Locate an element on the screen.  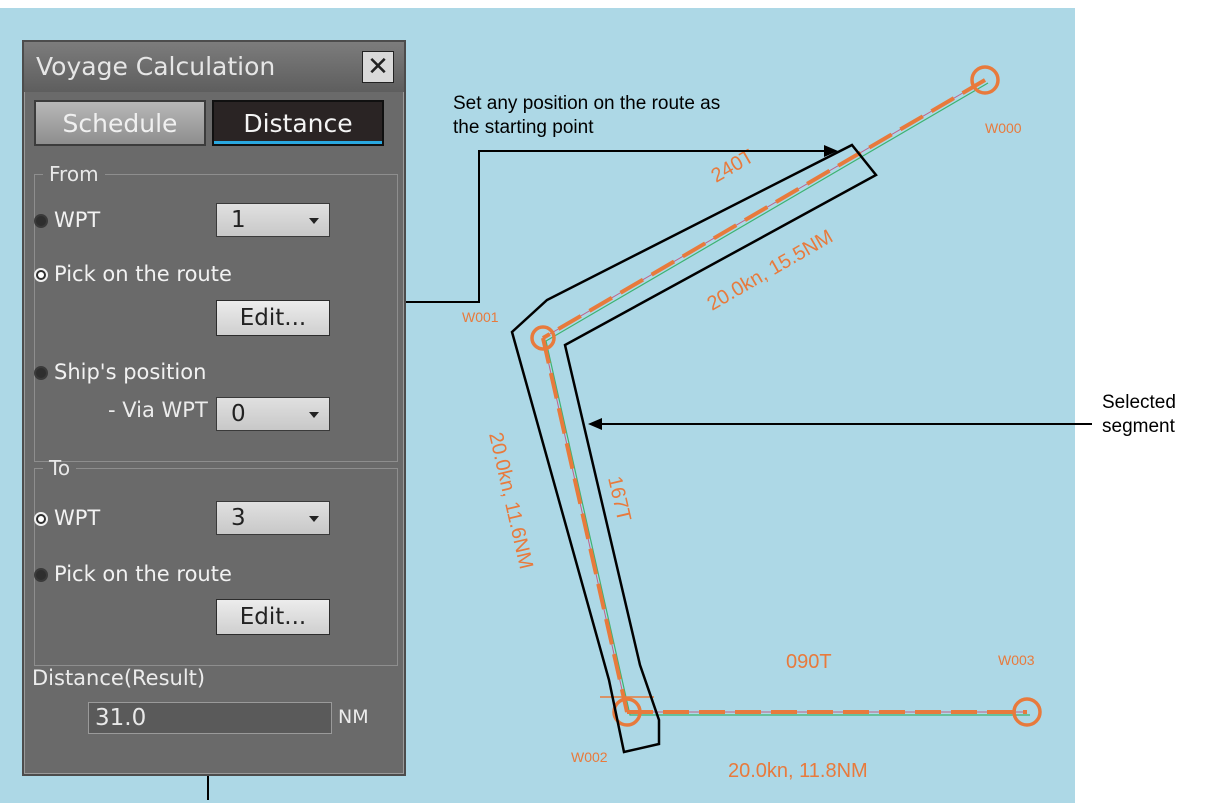
start-point-callout-line2: the starting point is located at coordinates (523, 127).